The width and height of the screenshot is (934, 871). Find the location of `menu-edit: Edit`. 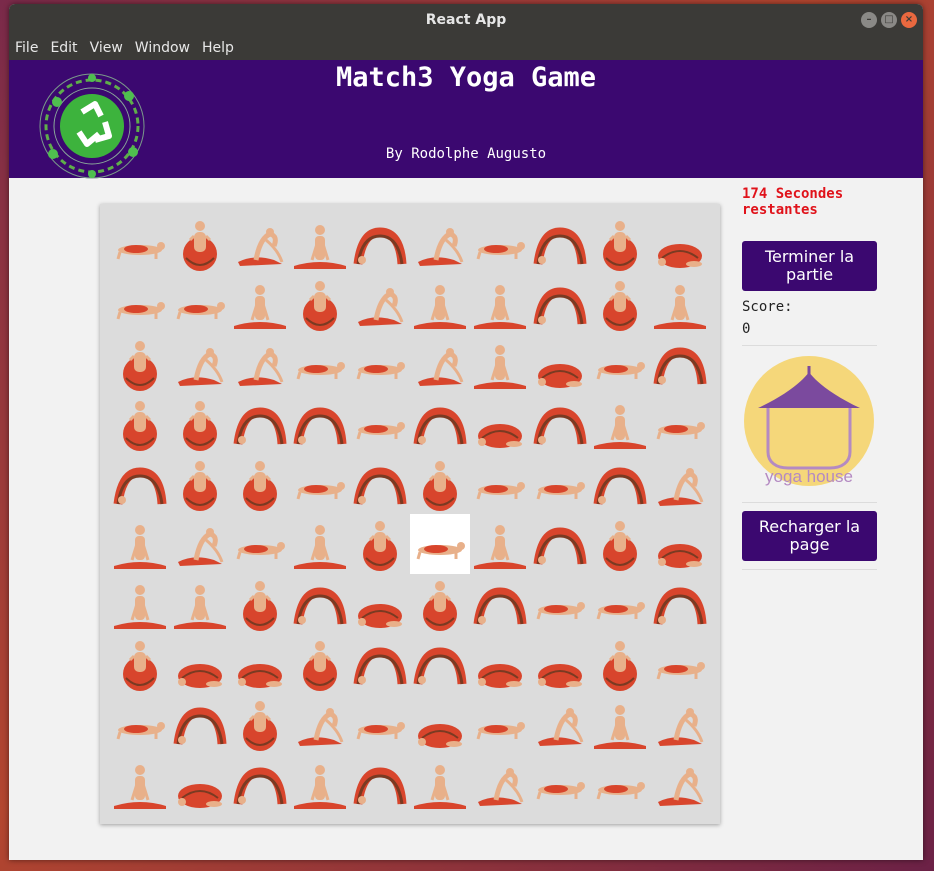

menu-edit: Edit is located at coordinates (63, 48).